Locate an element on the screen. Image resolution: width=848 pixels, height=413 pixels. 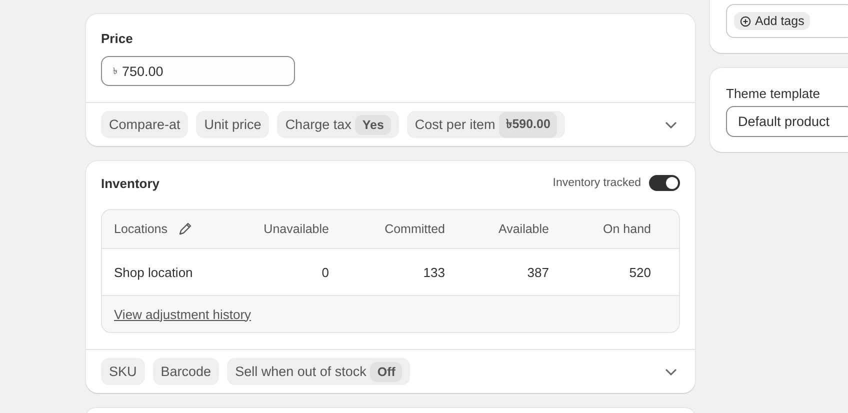
history-link: View adjustment history is located at coordinates (183, 314).